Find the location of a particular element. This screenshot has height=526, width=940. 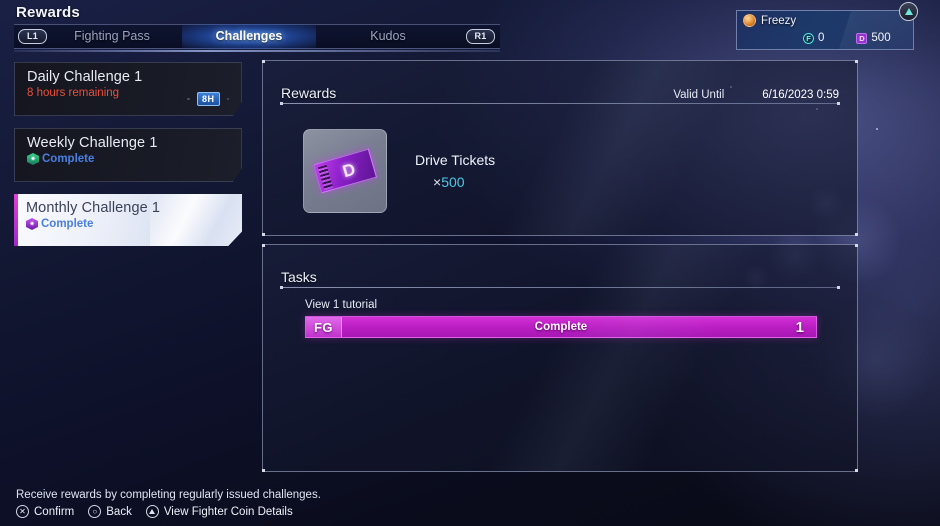

prompt-back-label: Back is located at coordinates (119, 511).